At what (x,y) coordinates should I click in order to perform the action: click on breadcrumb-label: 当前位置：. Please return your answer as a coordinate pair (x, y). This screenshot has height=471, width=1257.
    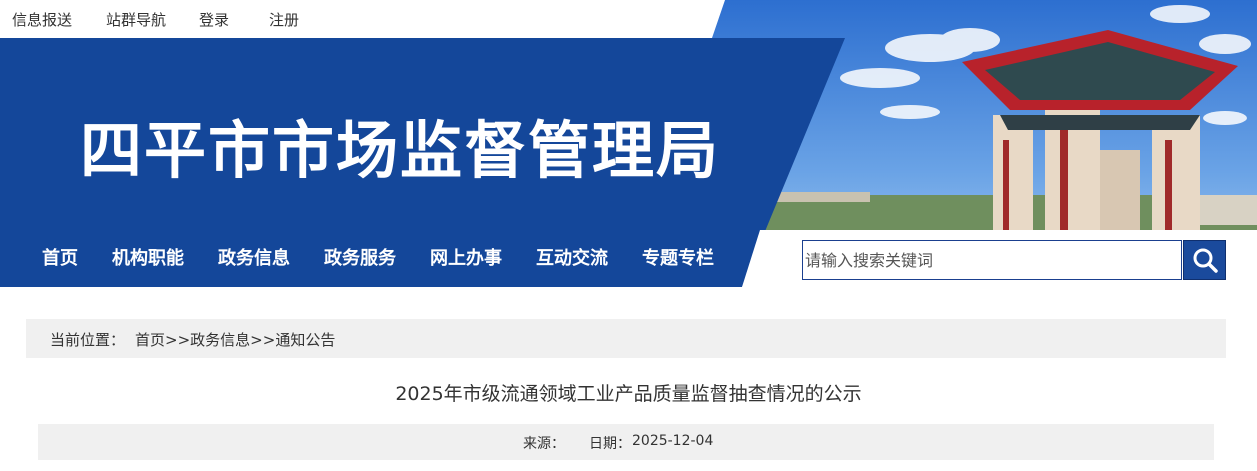
    Looking at the image, I should click on (88, 340).